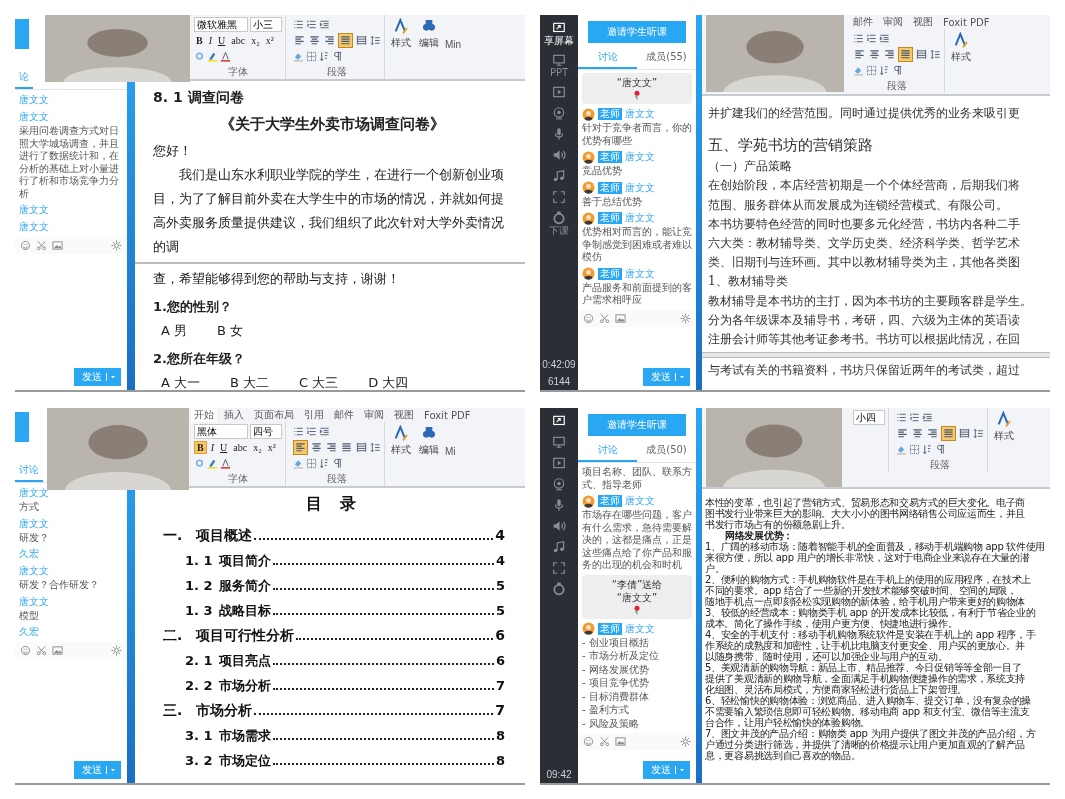 The width and height of the screenshot is (1065, 799). Describe the element at coordinates (234, 415) in the screenshot. I see `ribbon-tab: 插入` at that location.